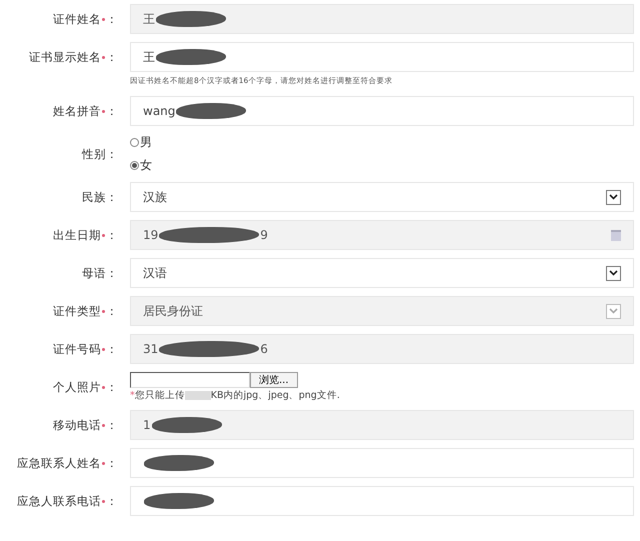 The width and height of the screenshot is (640, 541). Describe the element at coordinates (382, 197) in the screenshot. I see `dropdown-field: 汉族` at that location.